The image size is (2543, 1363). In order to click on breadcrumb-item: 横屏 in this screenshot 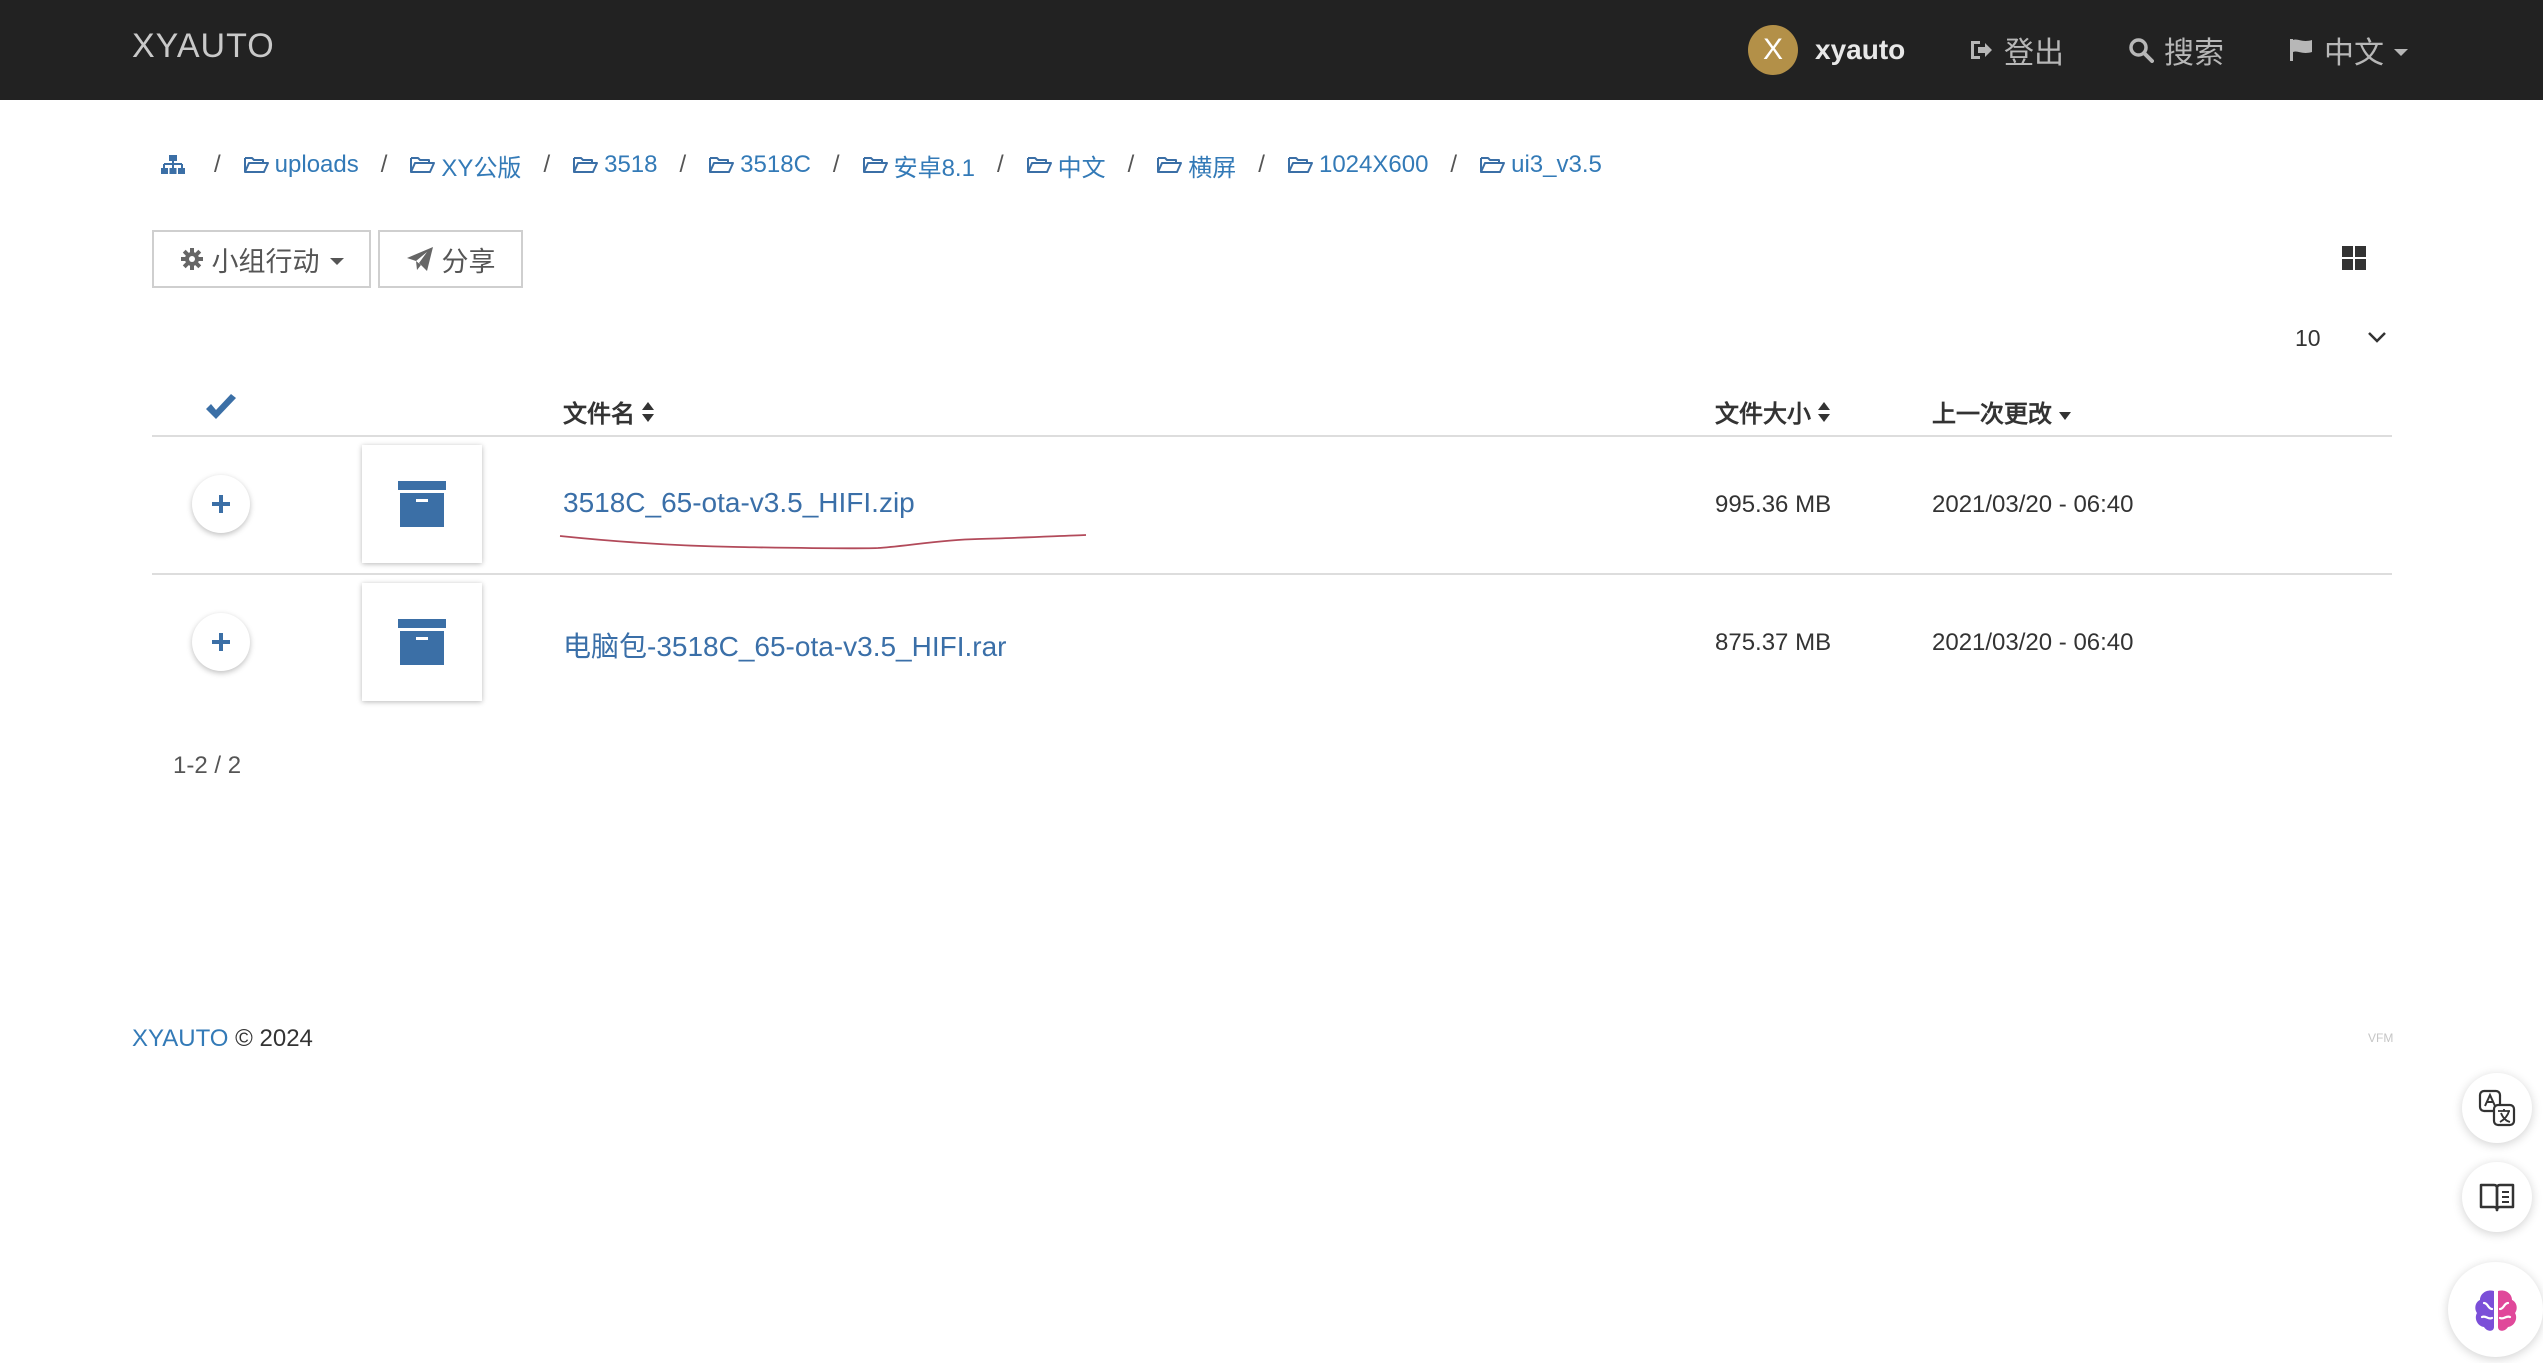, I will do `click(1196, 165)`.